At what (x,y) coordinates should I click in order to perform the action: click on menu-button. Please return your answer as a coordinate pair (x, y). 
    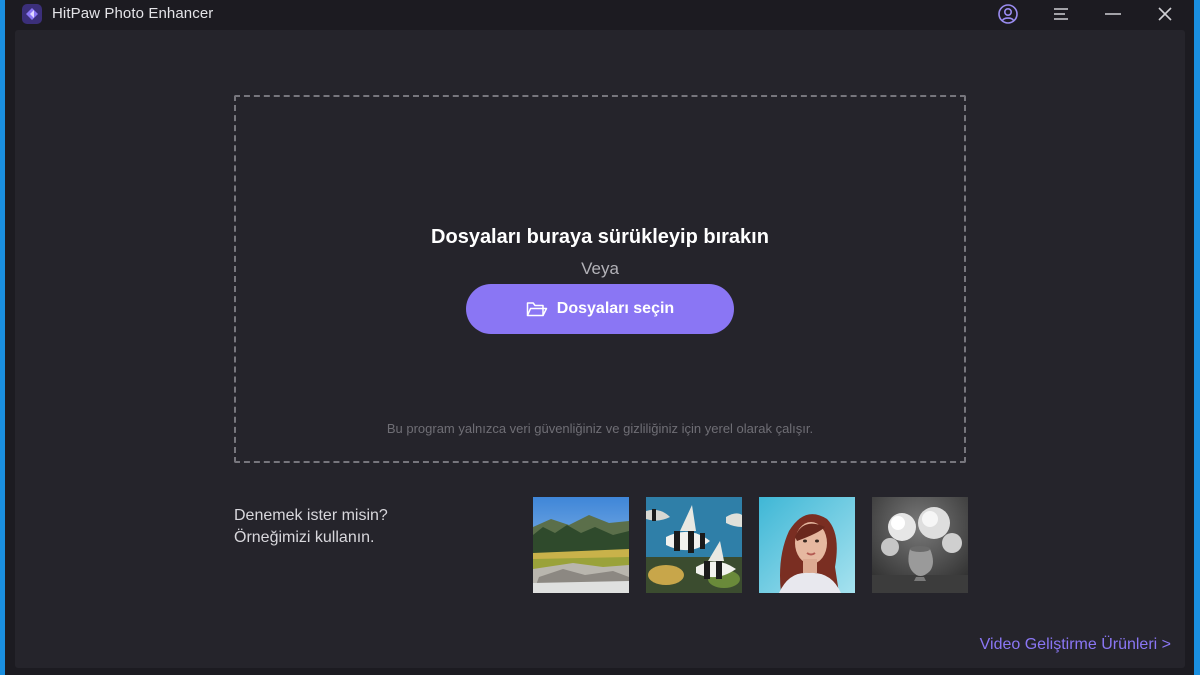
    Looking at the image, I should click on (1061, 14).